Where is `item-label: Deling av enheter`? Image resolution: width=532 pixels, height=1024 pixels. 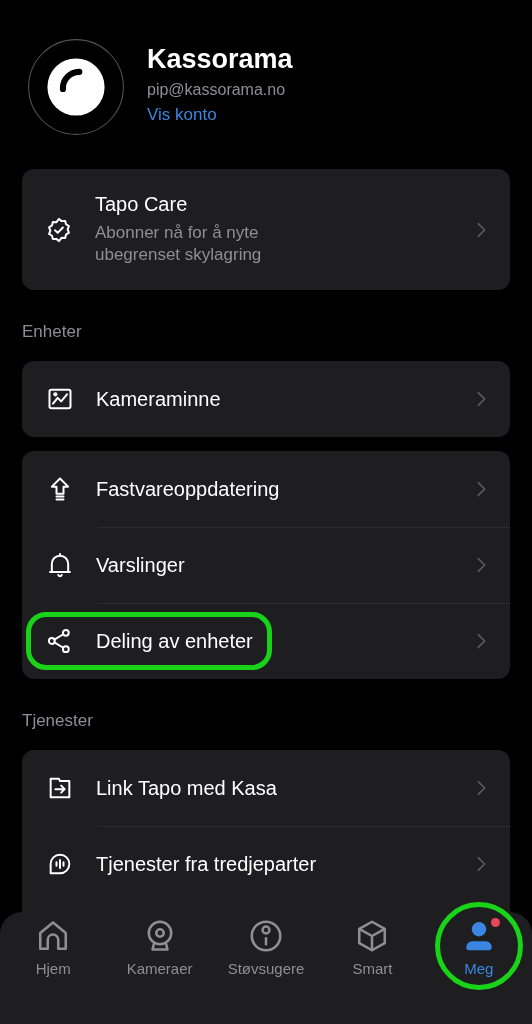
item-label: Deling av enheter is located at coordinates (174, 641).